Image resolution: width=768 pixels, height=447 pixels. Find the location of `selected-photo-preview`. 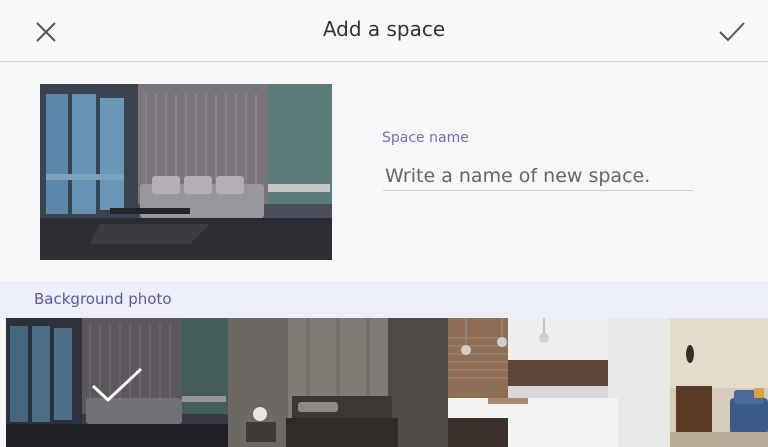

selected-photo-preview is located at coordinates (186, 172).